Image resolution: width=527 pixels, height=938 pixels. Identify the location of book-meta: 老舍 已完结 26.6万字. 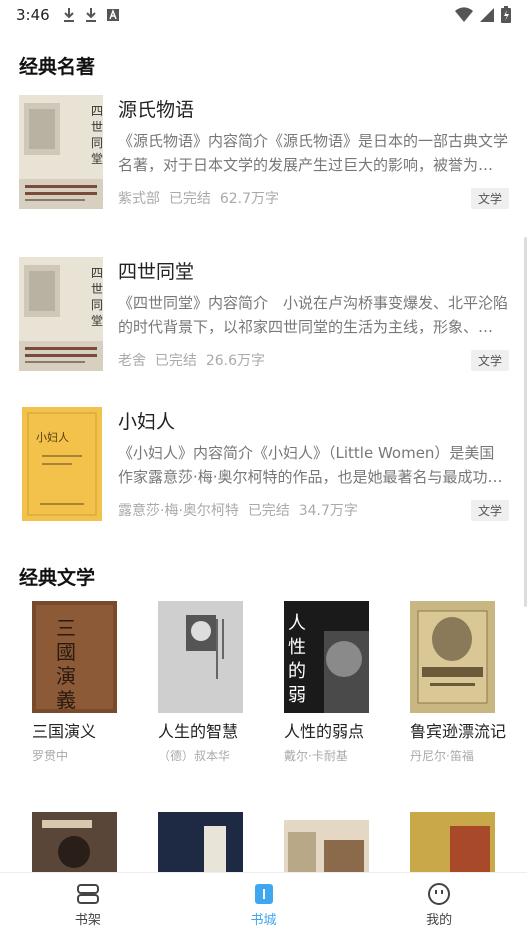
(191, 360).